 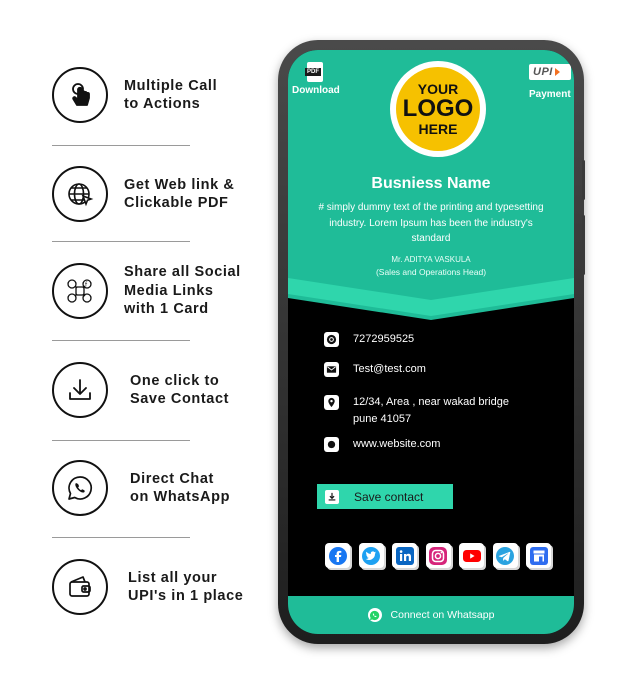 What do you see at coordinates (438, 89) in the screenshot?
I see `logo-line-1: YOUR` at bounding box center [438, 89].